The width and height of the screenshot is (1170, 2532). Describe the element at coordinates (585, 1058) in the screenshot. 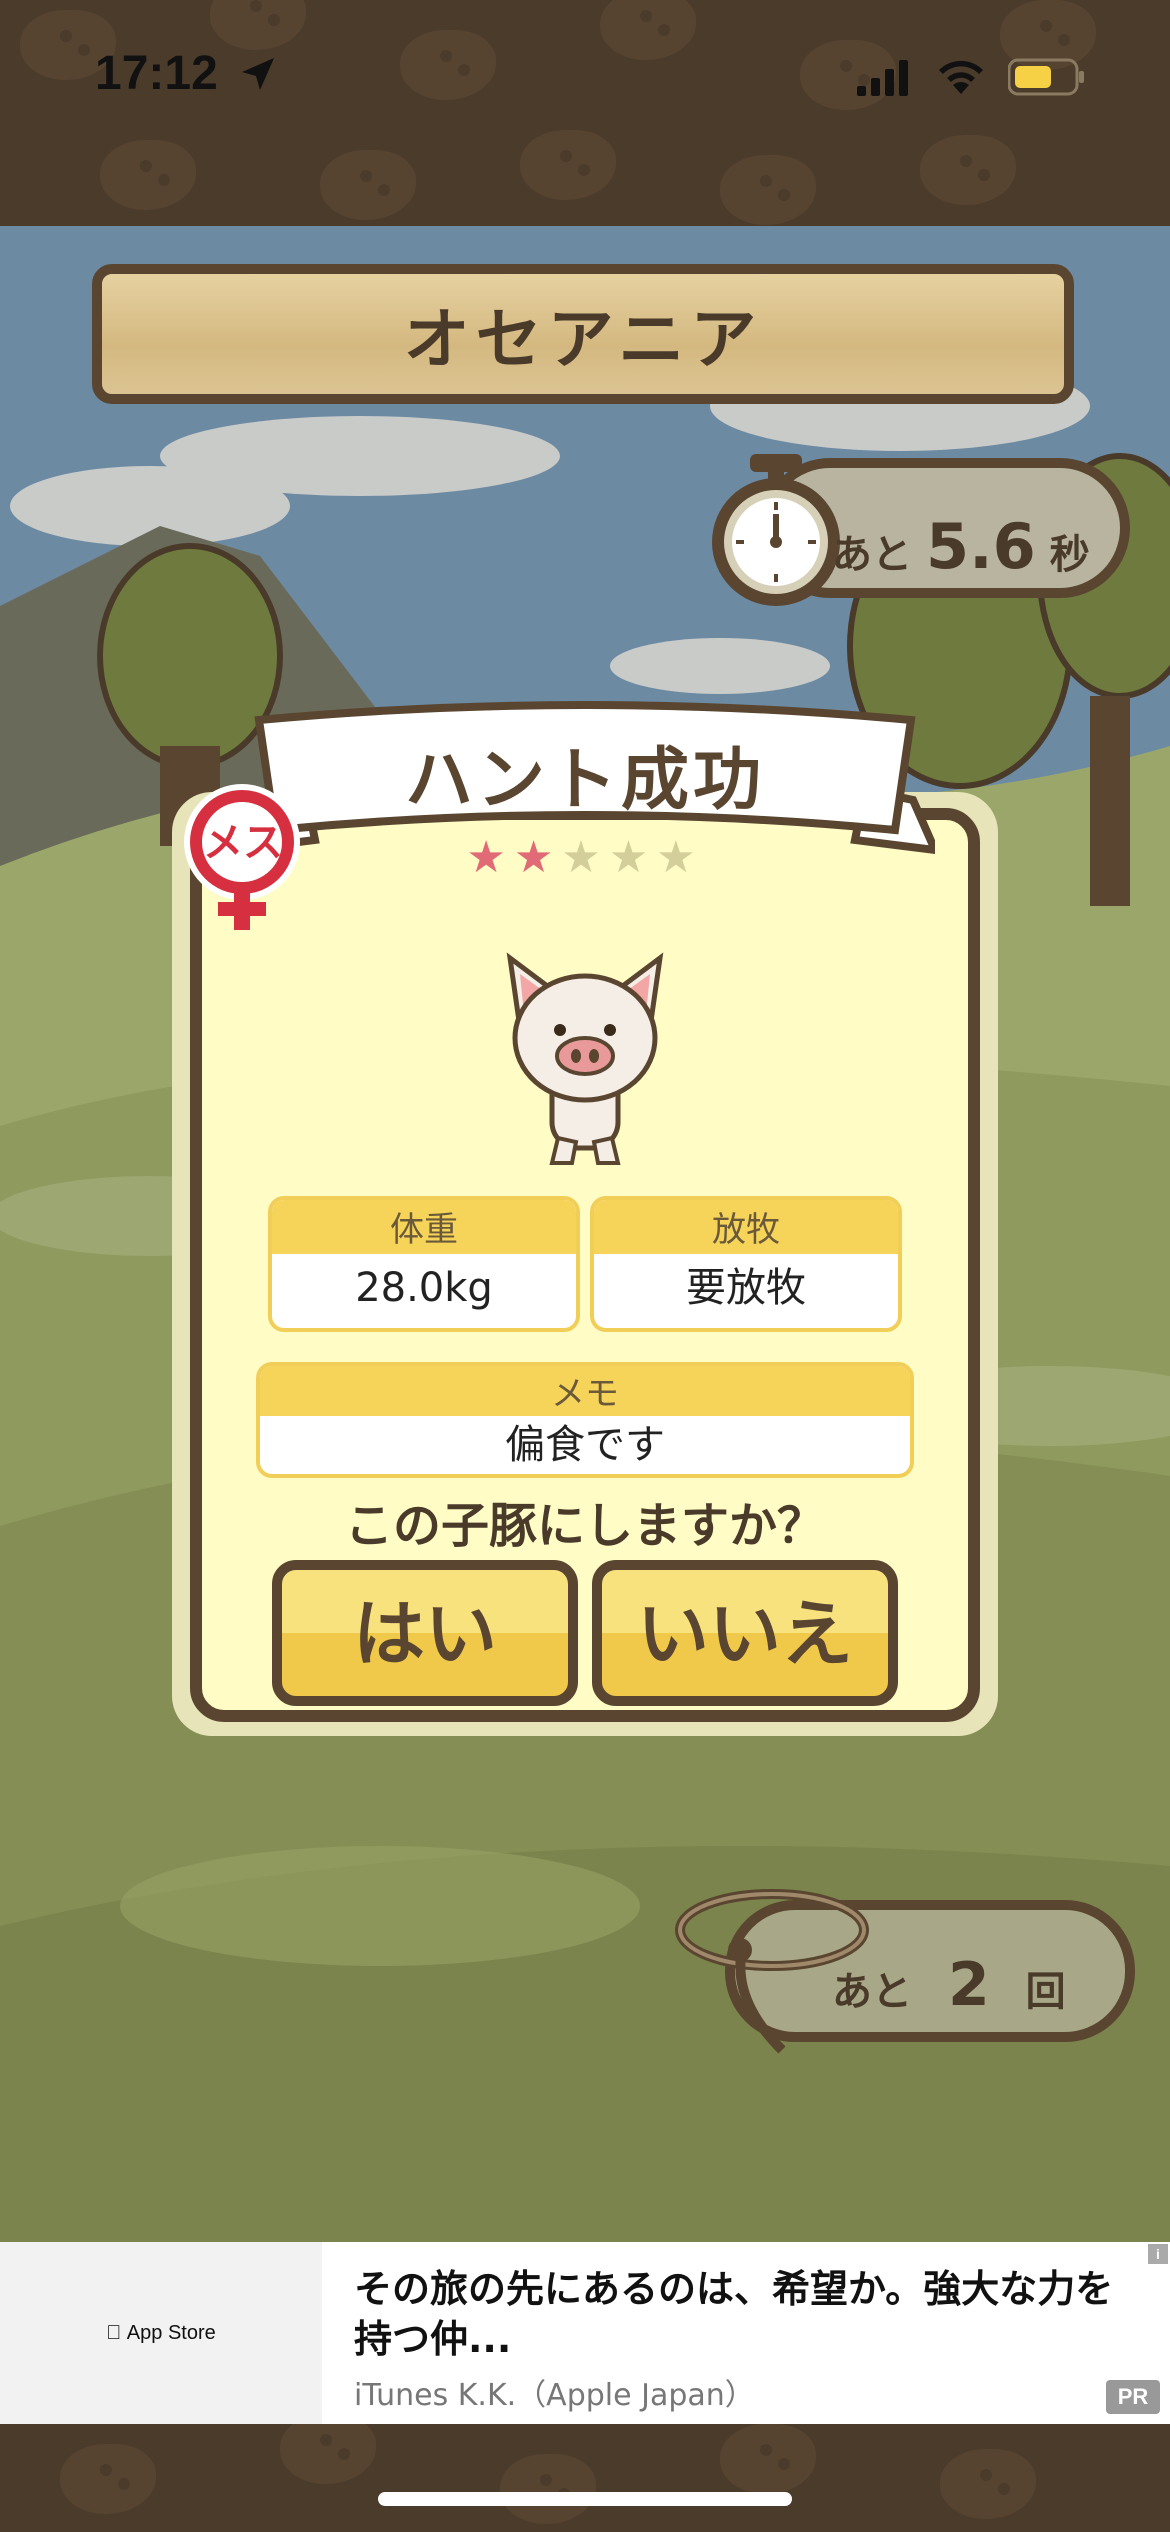

I see `piglet-icon` at that location.